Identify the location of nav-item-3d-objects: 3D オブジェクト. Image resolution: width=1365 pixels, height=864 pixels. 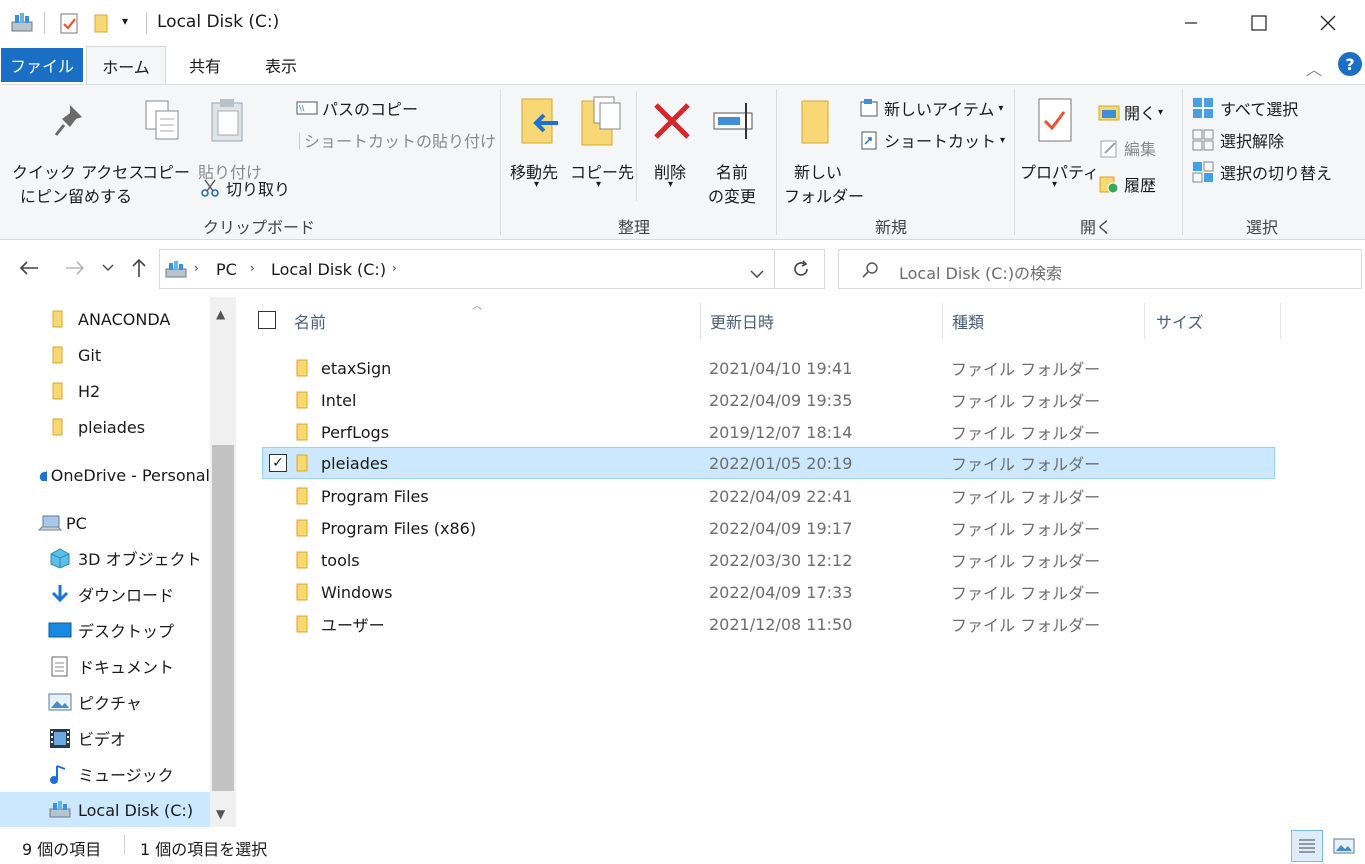
(105, 558).